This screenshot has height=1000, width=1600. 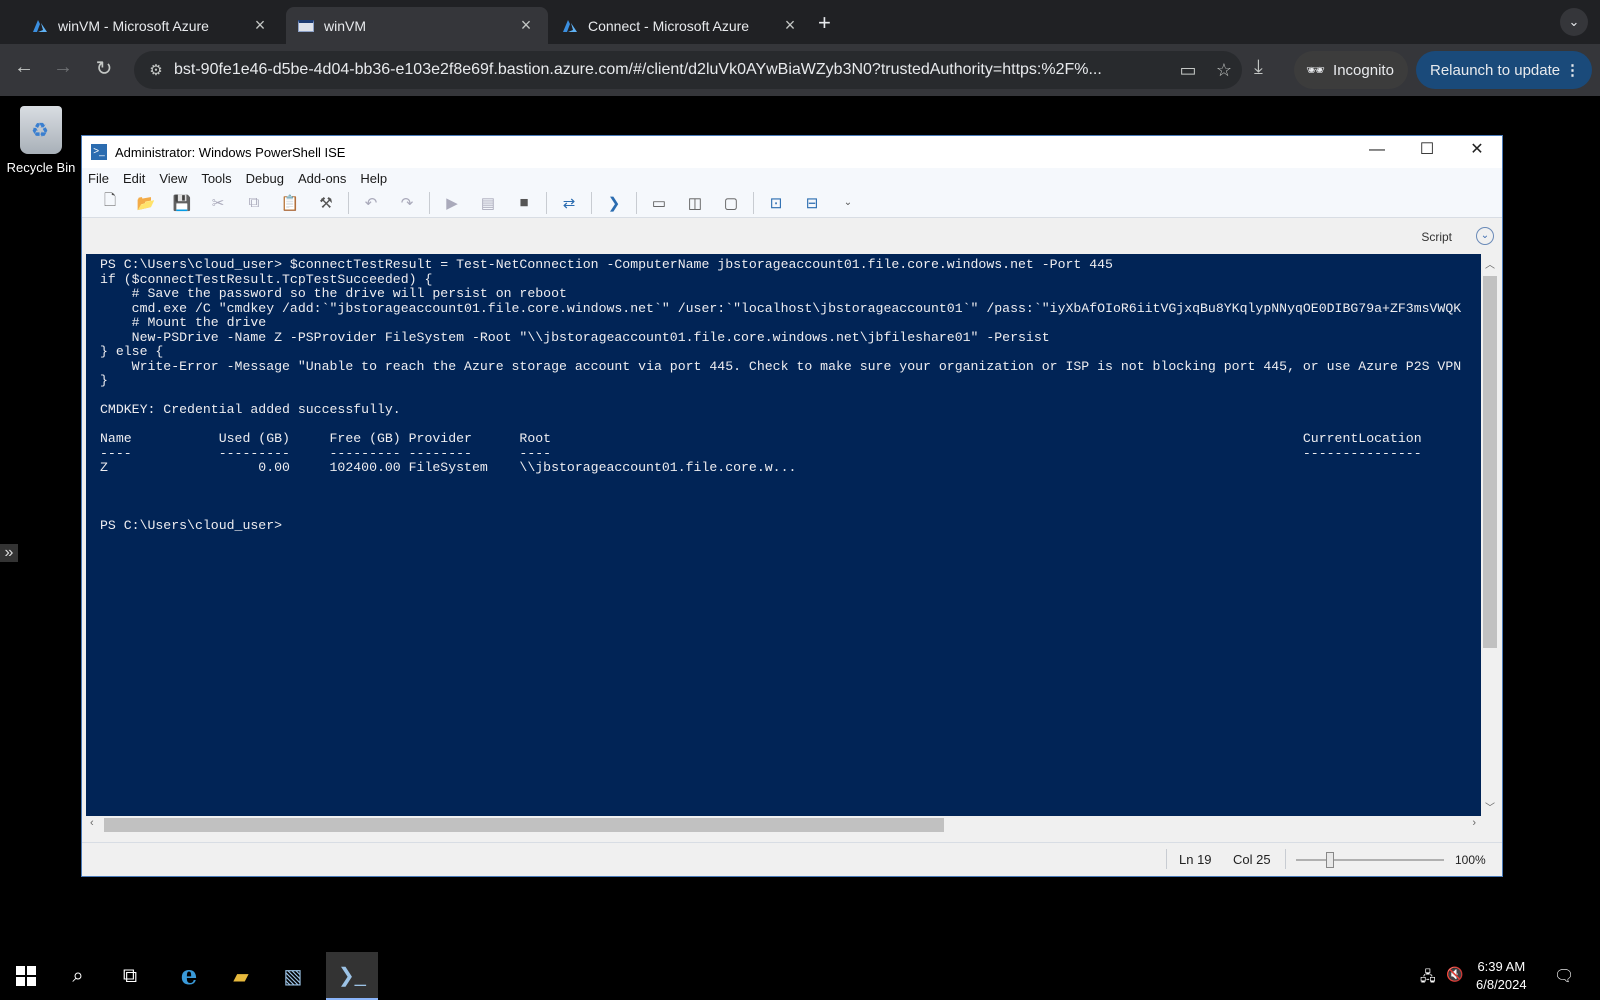 What do you see at coordinates (78, 976) in the screenshot?
I see `search-icon: ⌕` at bounding box center [78, 976].